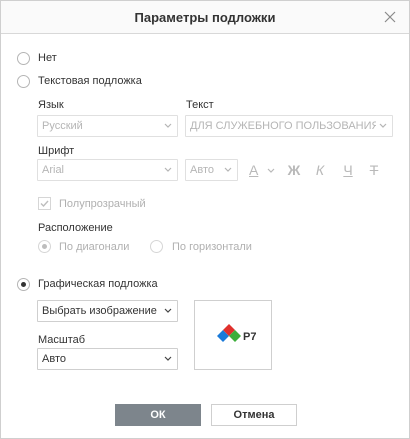  I want to click on font-select: Arial, so click(107, 170).